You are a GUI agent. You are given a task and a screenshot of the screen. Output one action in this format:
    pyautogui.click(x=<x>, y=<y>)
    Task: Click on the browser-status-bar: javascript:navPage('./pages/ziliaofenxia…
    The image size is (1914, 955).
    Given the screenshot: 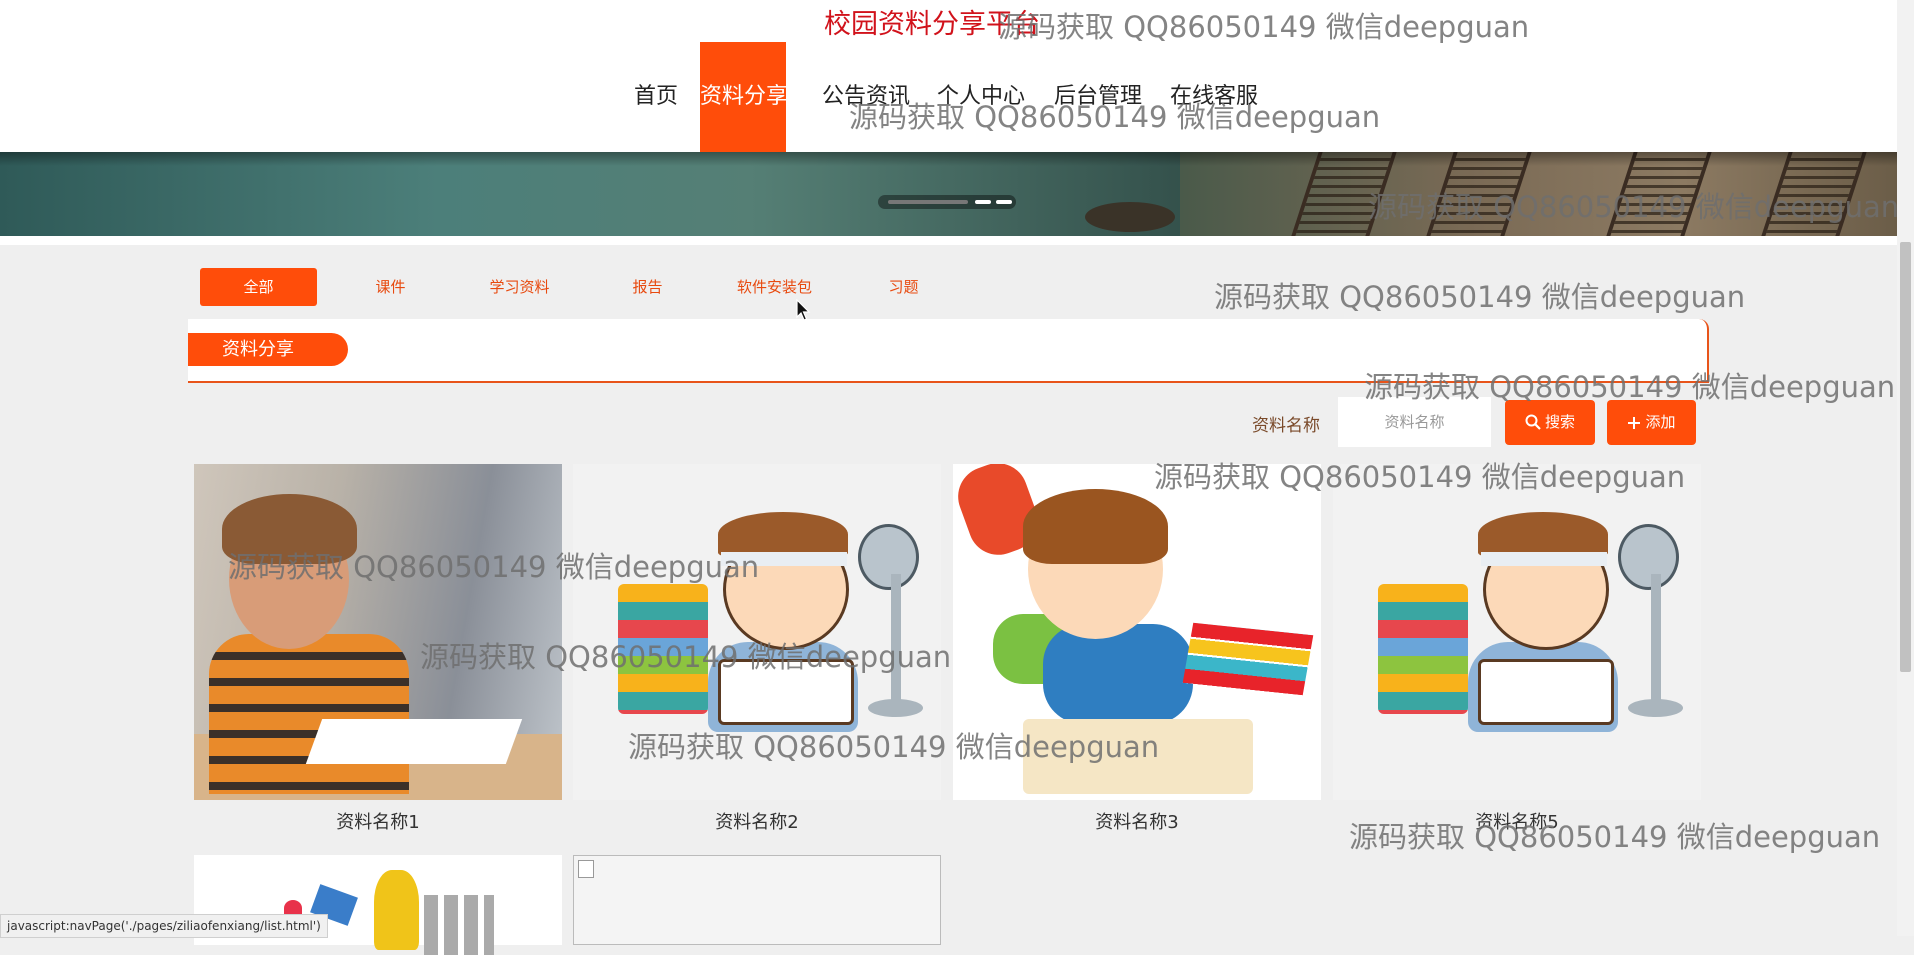 What is the action you would take?
    pyautogui.click(x=164, y=926)
    